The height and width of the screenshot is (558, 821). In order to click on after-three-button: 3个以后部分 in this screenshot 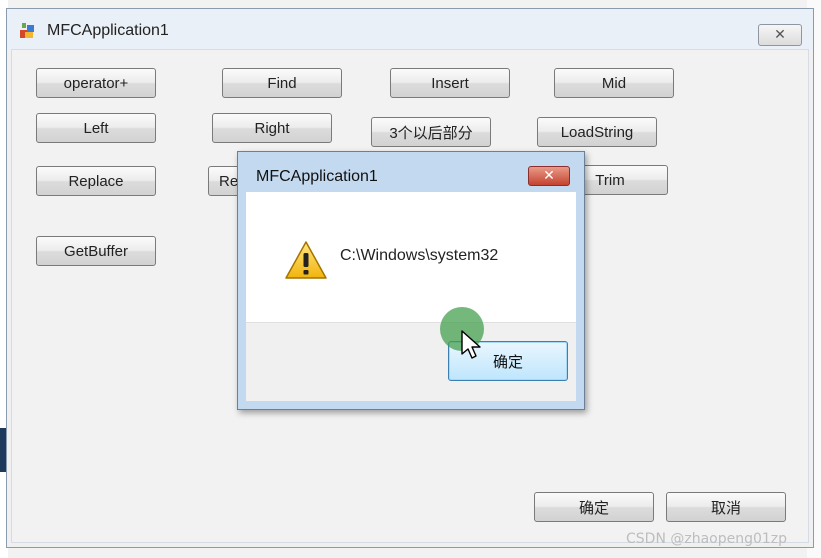, I will do `click(431, 132)`.